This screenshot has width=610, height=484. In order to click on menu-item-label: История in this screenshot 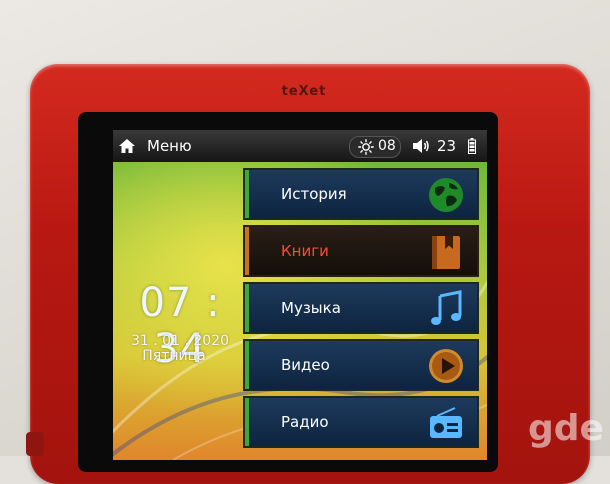, I will do `click(314, 194)`.